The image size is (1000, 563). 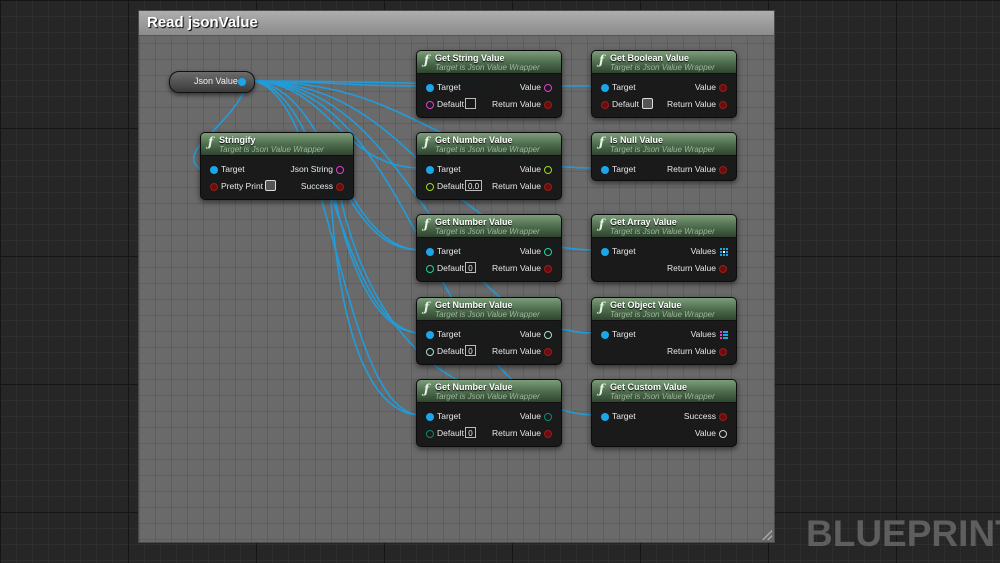 What do you see at coordinates (699, 416) in the screenshot?
I see `success-label: Success` at bounding box center [699, 416].